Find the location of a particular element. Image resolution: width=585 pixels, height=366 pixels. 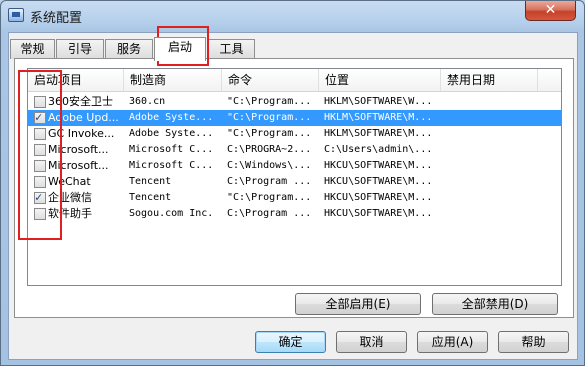

tab-startup: 启动 is located at coordinates (180, 49).